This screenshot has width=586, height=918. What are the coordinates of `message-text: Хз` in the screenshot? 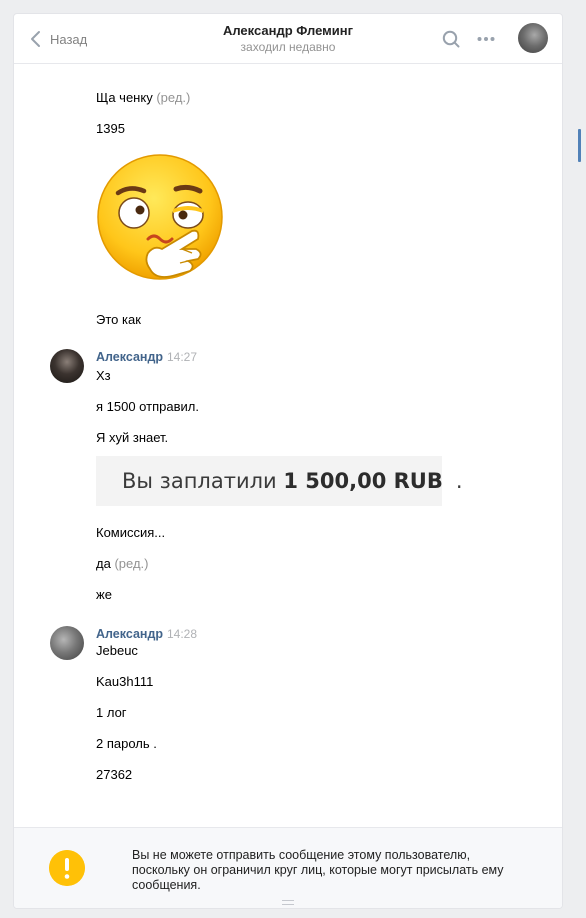 It's located at (103, 375).